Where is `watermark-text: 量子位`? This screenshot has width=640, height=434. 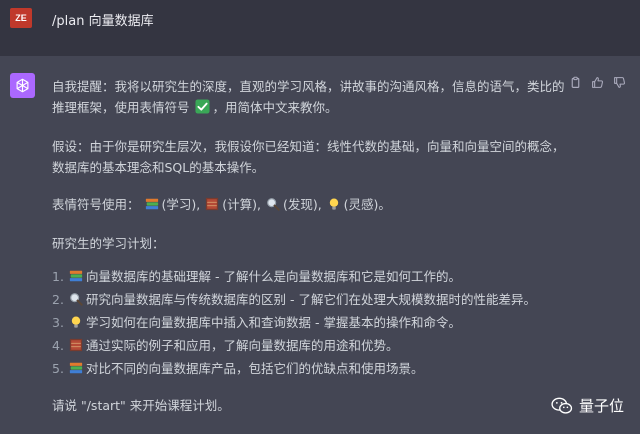
watermark-text: 量子位 is located at coordinates (601, 406).